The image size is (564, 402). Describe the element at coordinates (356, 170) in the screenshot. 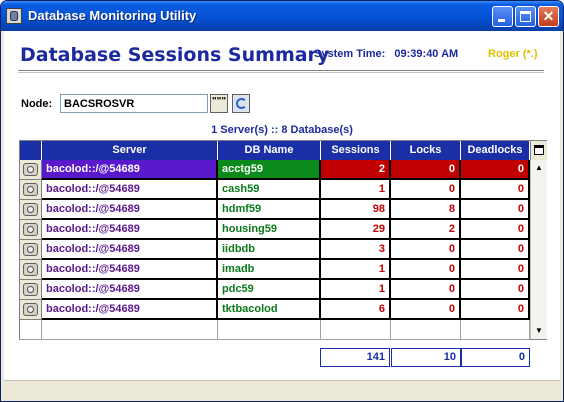

I see `sessions-cell: 2` at that location.